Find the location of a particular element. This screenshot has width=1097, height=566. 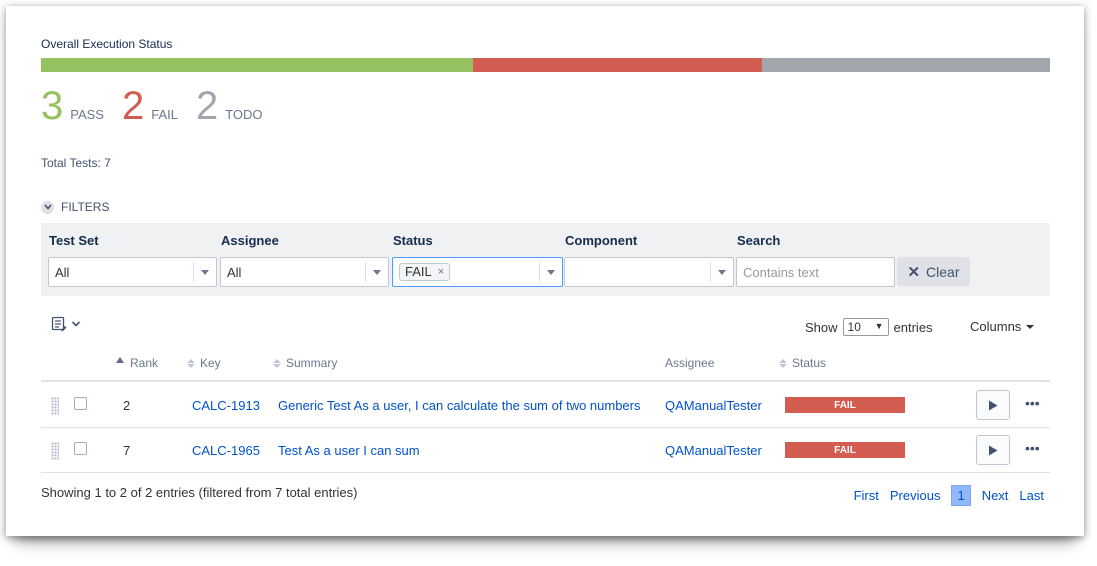

play-icon is located at coordinates (993, 405).